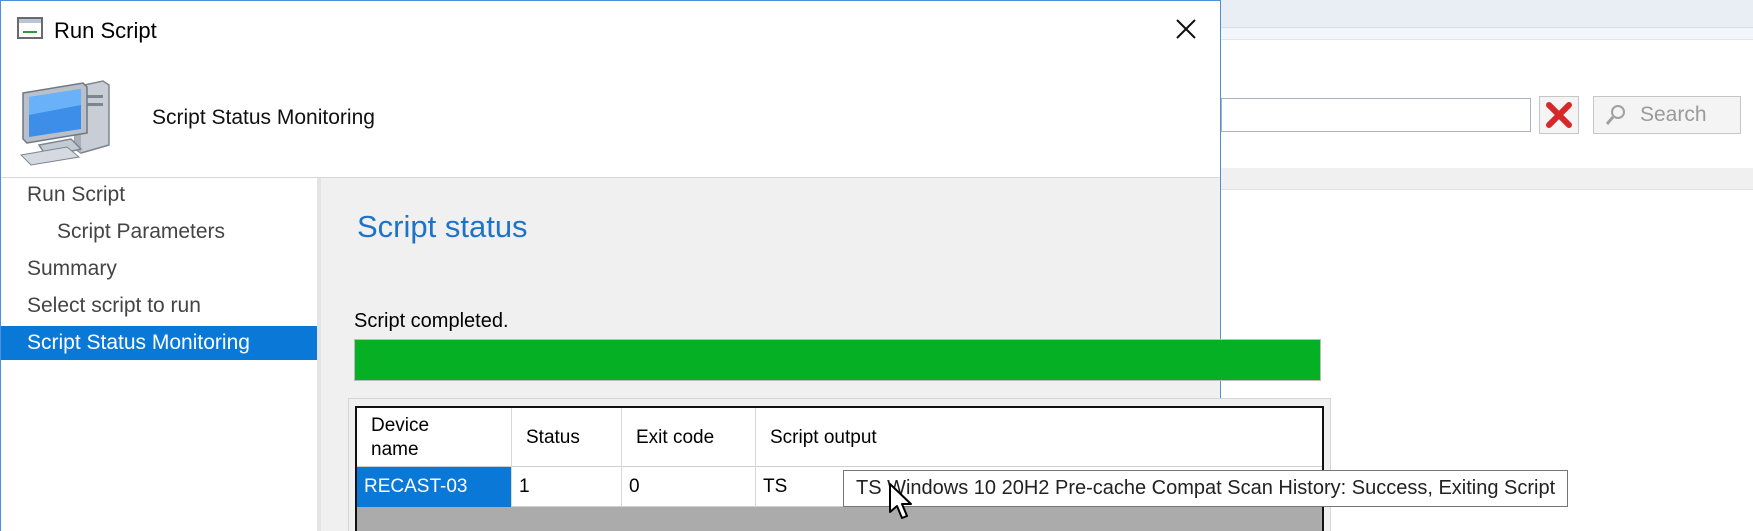 This screenshot has height=531, width=1753. Describe the element at coordinates (30, 28) in the screenshot. I see `script-window-icon` at that location.